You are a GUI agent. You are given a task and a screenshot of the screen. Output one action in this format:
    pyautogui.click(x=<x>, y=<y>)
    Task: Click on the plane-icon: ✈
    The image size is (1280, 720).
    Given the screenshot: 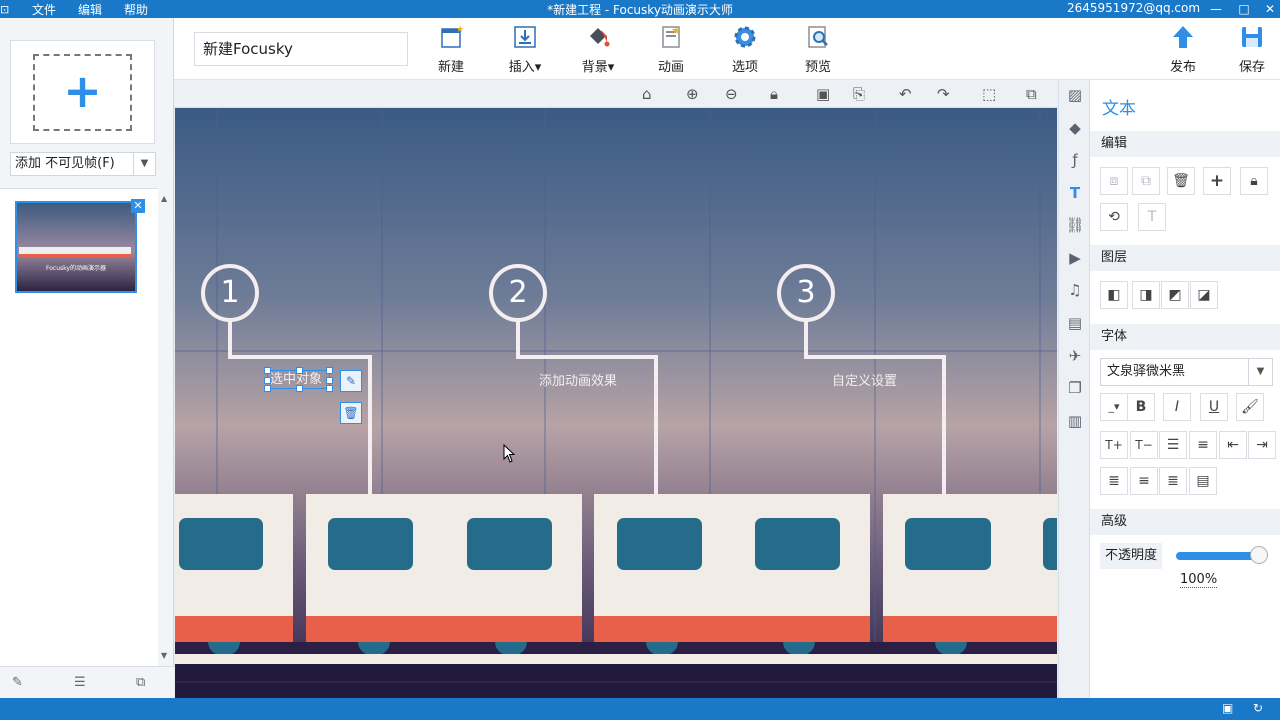 What is the action you would take?
    pyautogui.click(x=1075, y=356)
    